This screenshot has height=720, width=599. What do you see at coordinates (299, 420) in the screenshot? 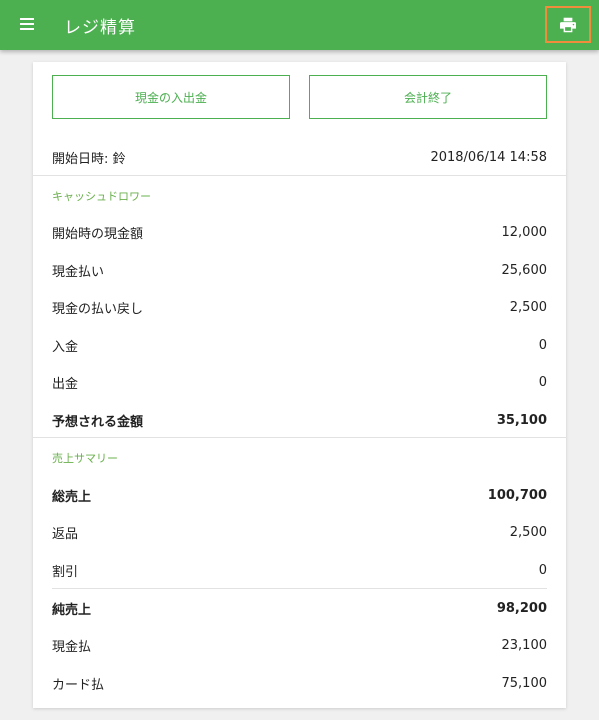
I see `expected-amount-row: 予想される金額 35,100` at bounding box center [299, 420].